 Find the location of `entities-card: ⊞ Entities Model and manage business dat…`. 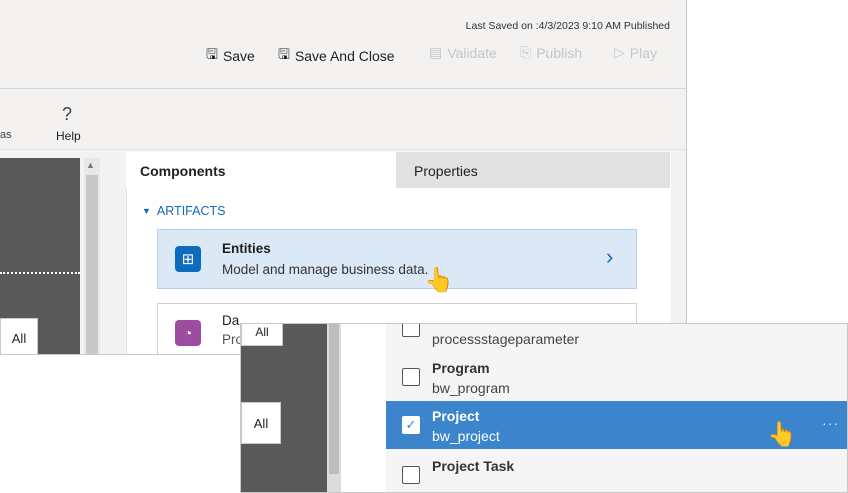

entities-card: ⊞ Entities Model and manage business dat… is located at coordinates (397, 259).